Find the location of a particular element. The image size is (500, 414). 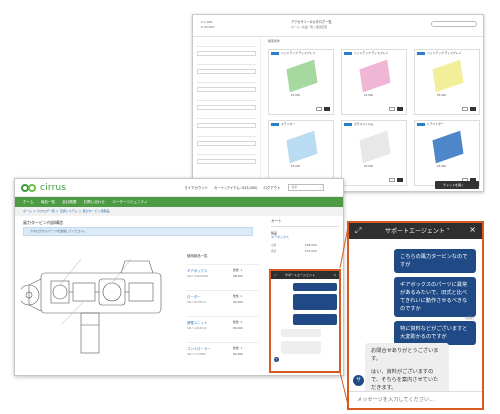

part-price: ¥4,000 is located at coordinates (238, 328).